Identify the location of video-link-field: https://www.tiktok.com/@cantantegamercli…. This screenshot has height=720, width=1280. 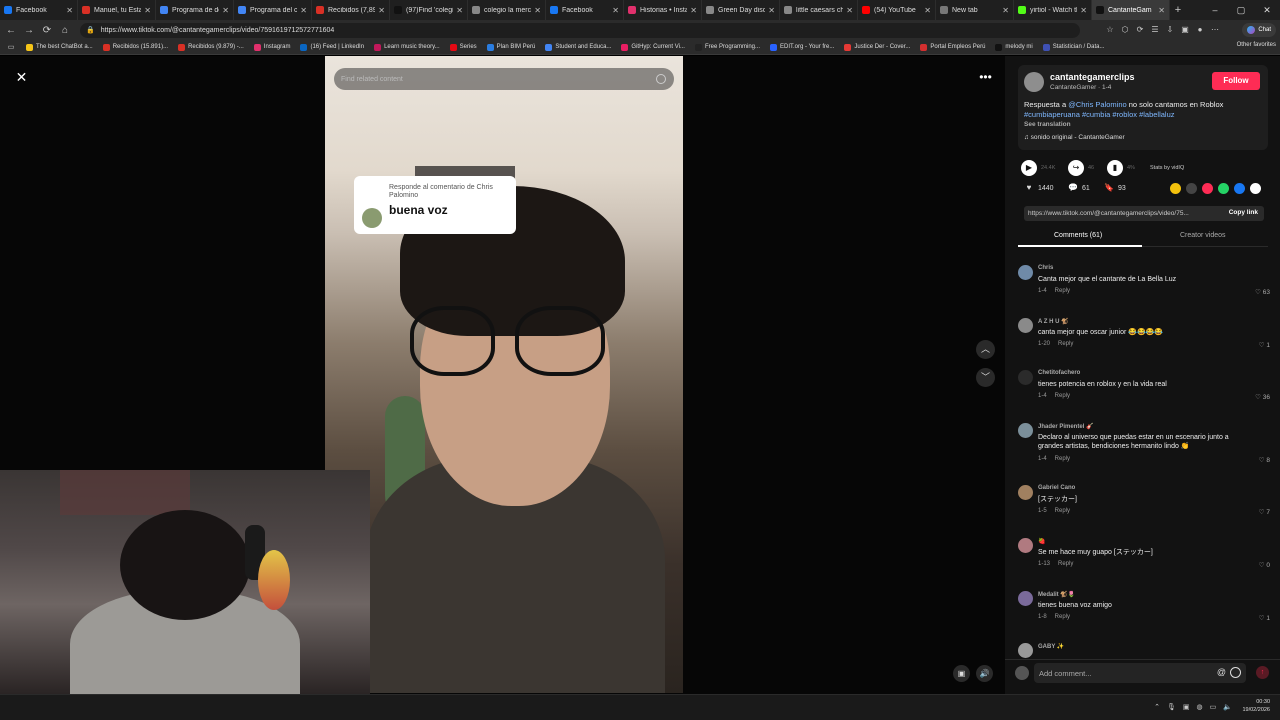
(1144, 213).